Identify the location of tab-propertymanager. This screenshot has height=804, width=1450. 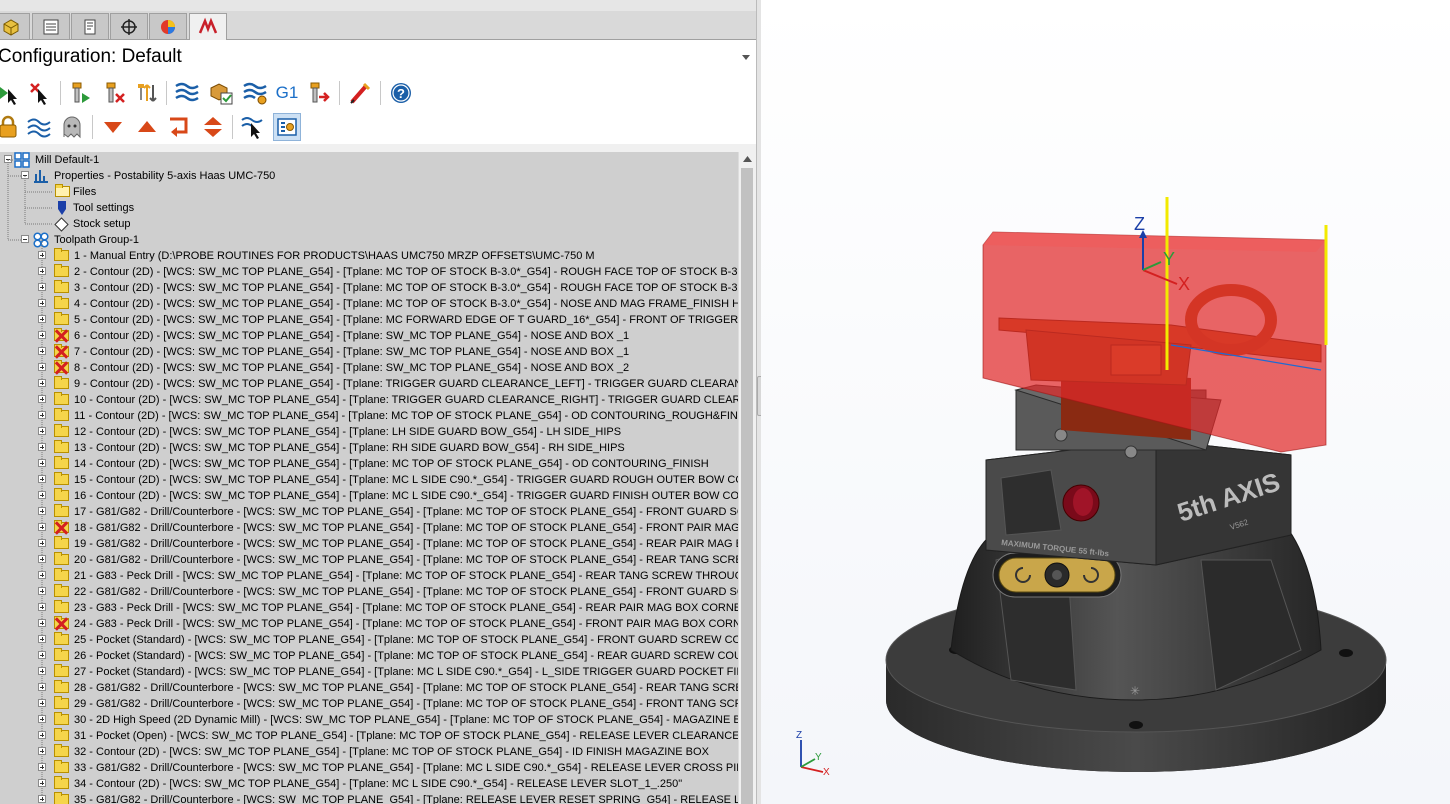
(51, 26).